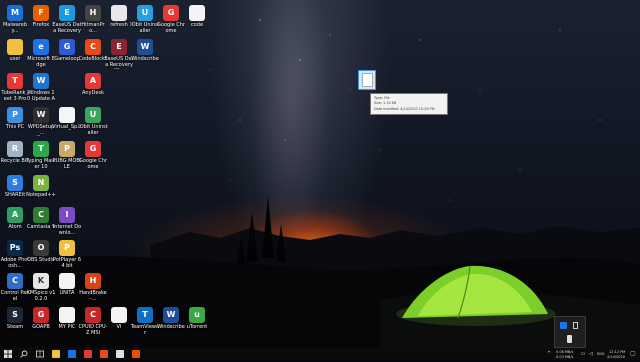 This screenshot has height=362, width=640. What do you see at coordinates (93, 93) in the screenshot?
I see `desktop-icon-label: AnyDesk` at bounding box center [93, 93].